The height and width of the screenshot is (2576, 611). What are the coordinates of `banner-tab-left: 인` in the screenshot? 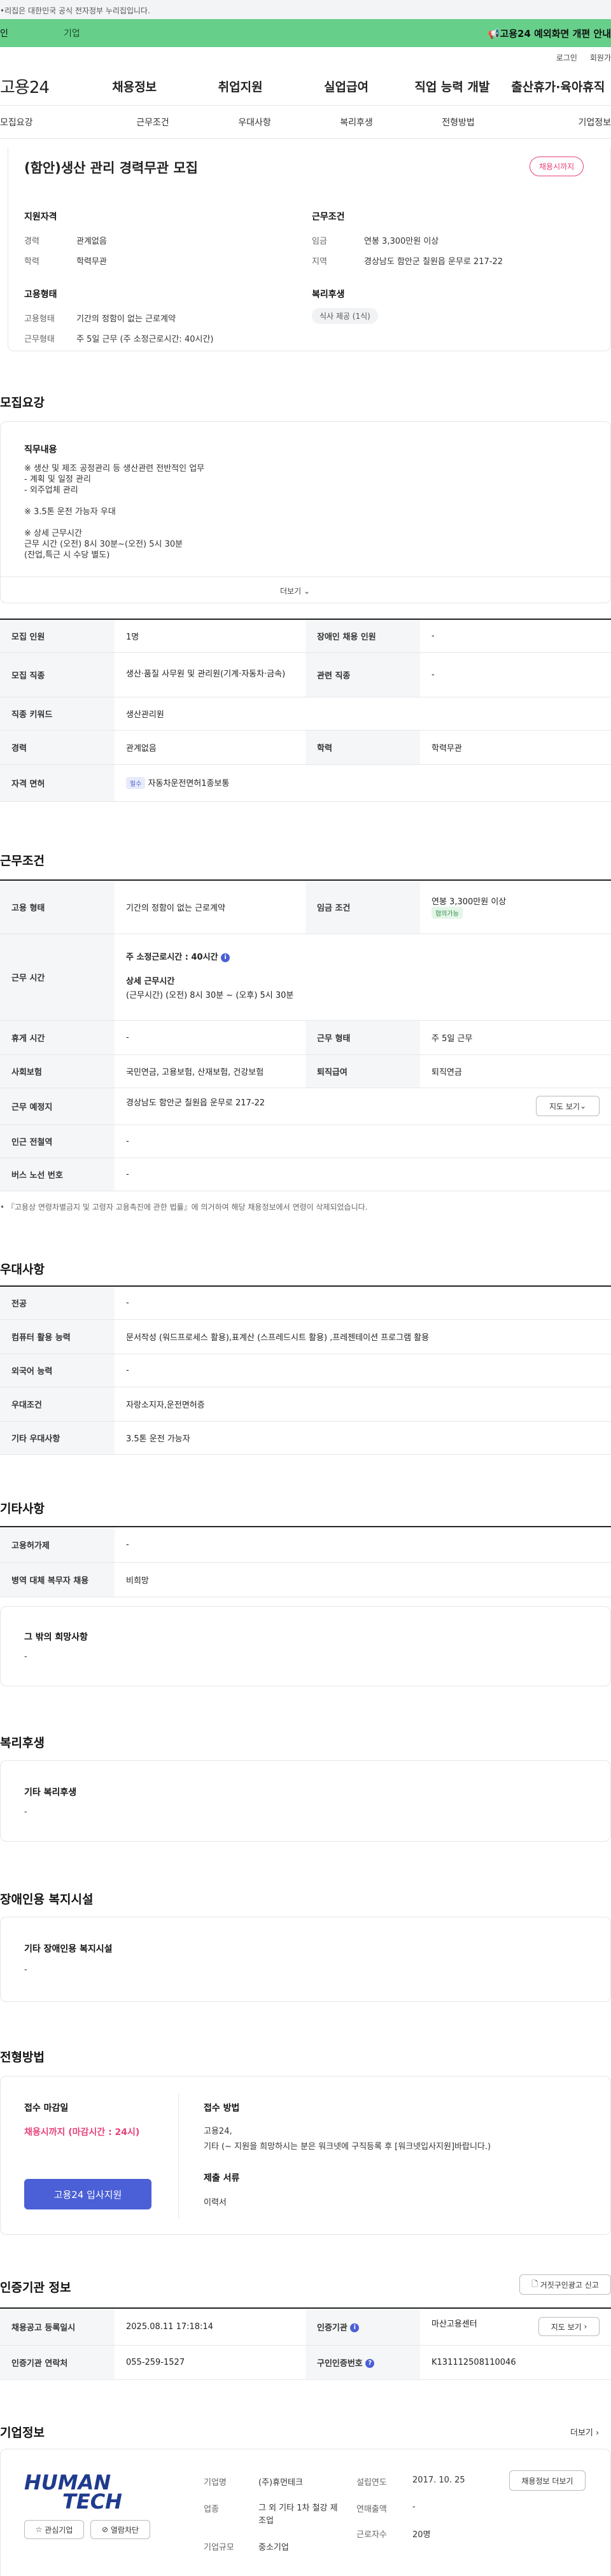 It's located at (32, 33).